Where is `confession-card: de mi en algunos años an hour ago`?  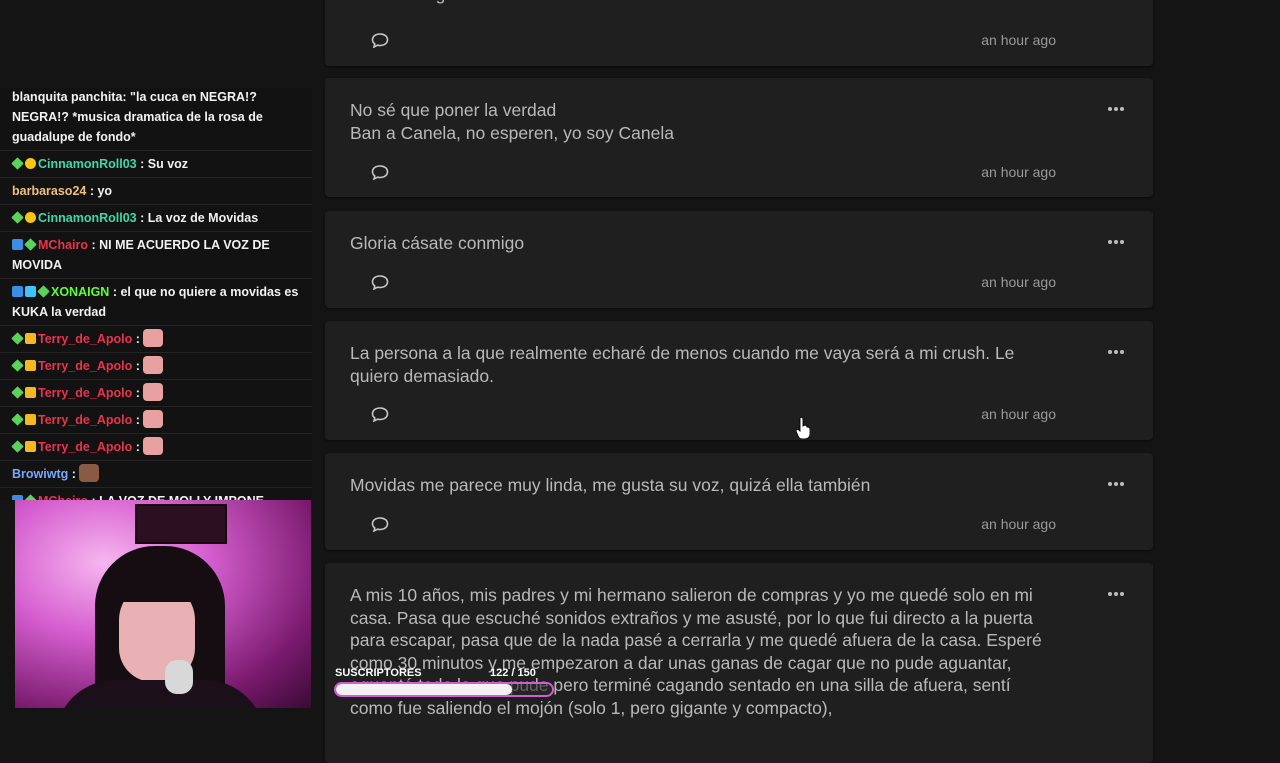
confession-card: de mi en algunos años an hour ago is located at coordinates (739, 33).